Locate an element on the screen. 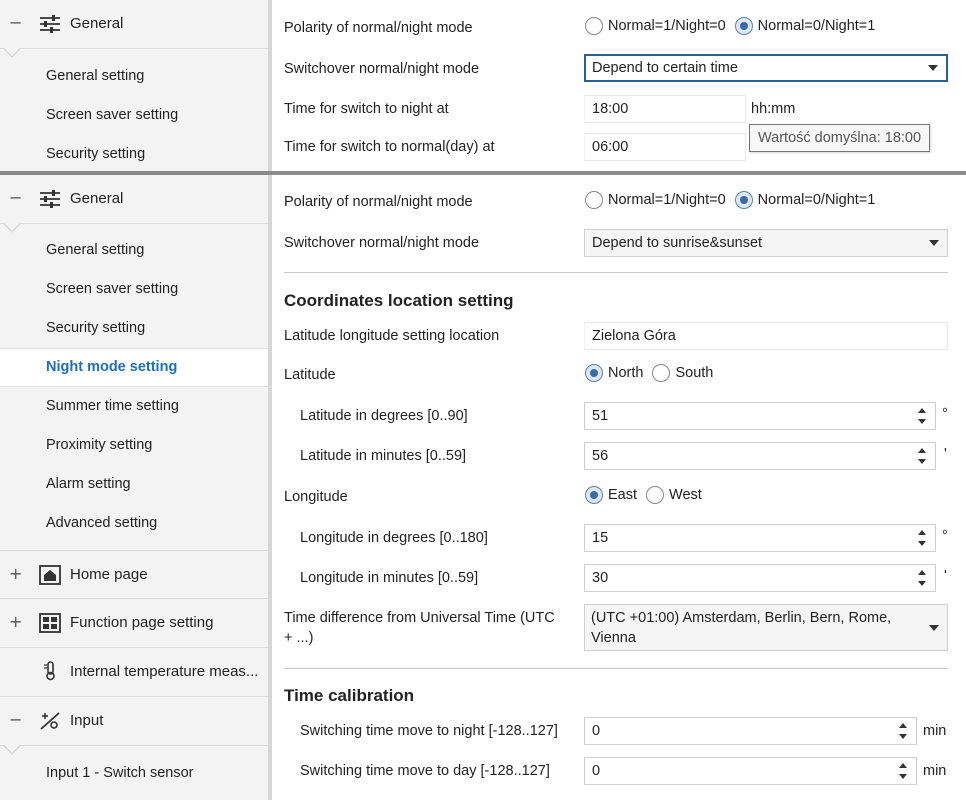 This screenshot has width=966, height=800. east-label: East is located at coordinates (622, 495).